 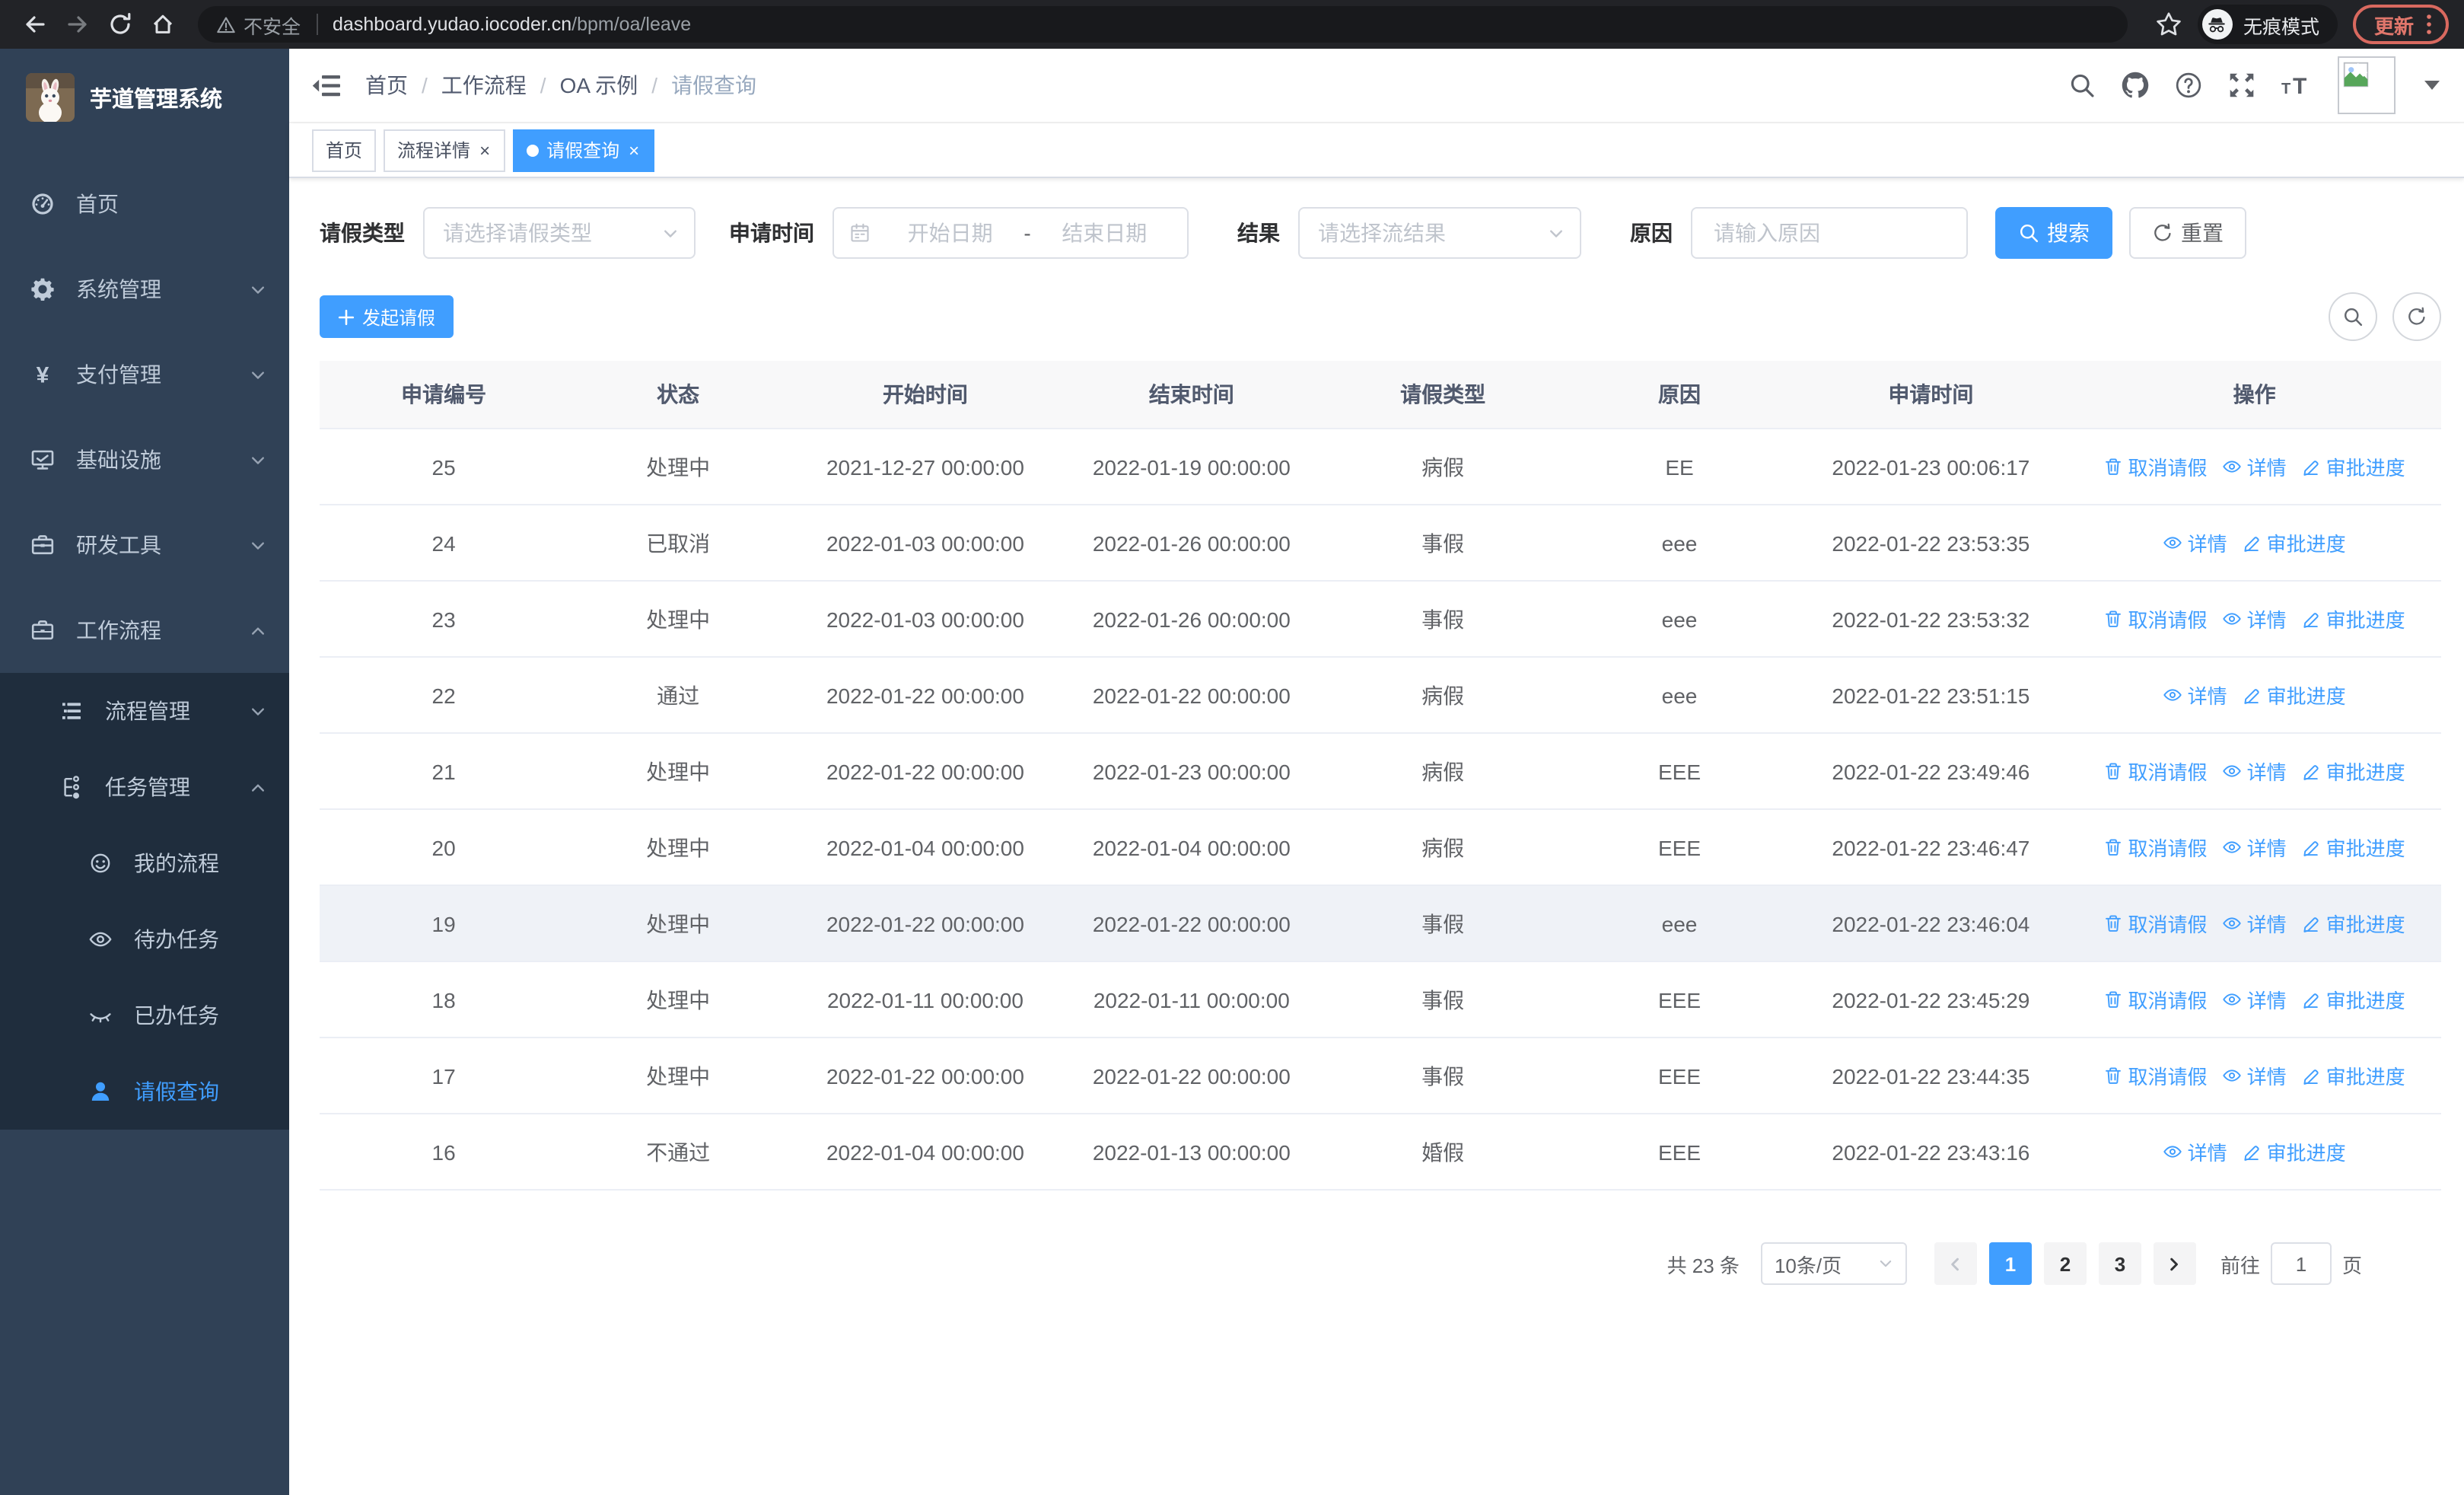 I want to click on tab: 请假查询 ×, so click(x=584, y=150).